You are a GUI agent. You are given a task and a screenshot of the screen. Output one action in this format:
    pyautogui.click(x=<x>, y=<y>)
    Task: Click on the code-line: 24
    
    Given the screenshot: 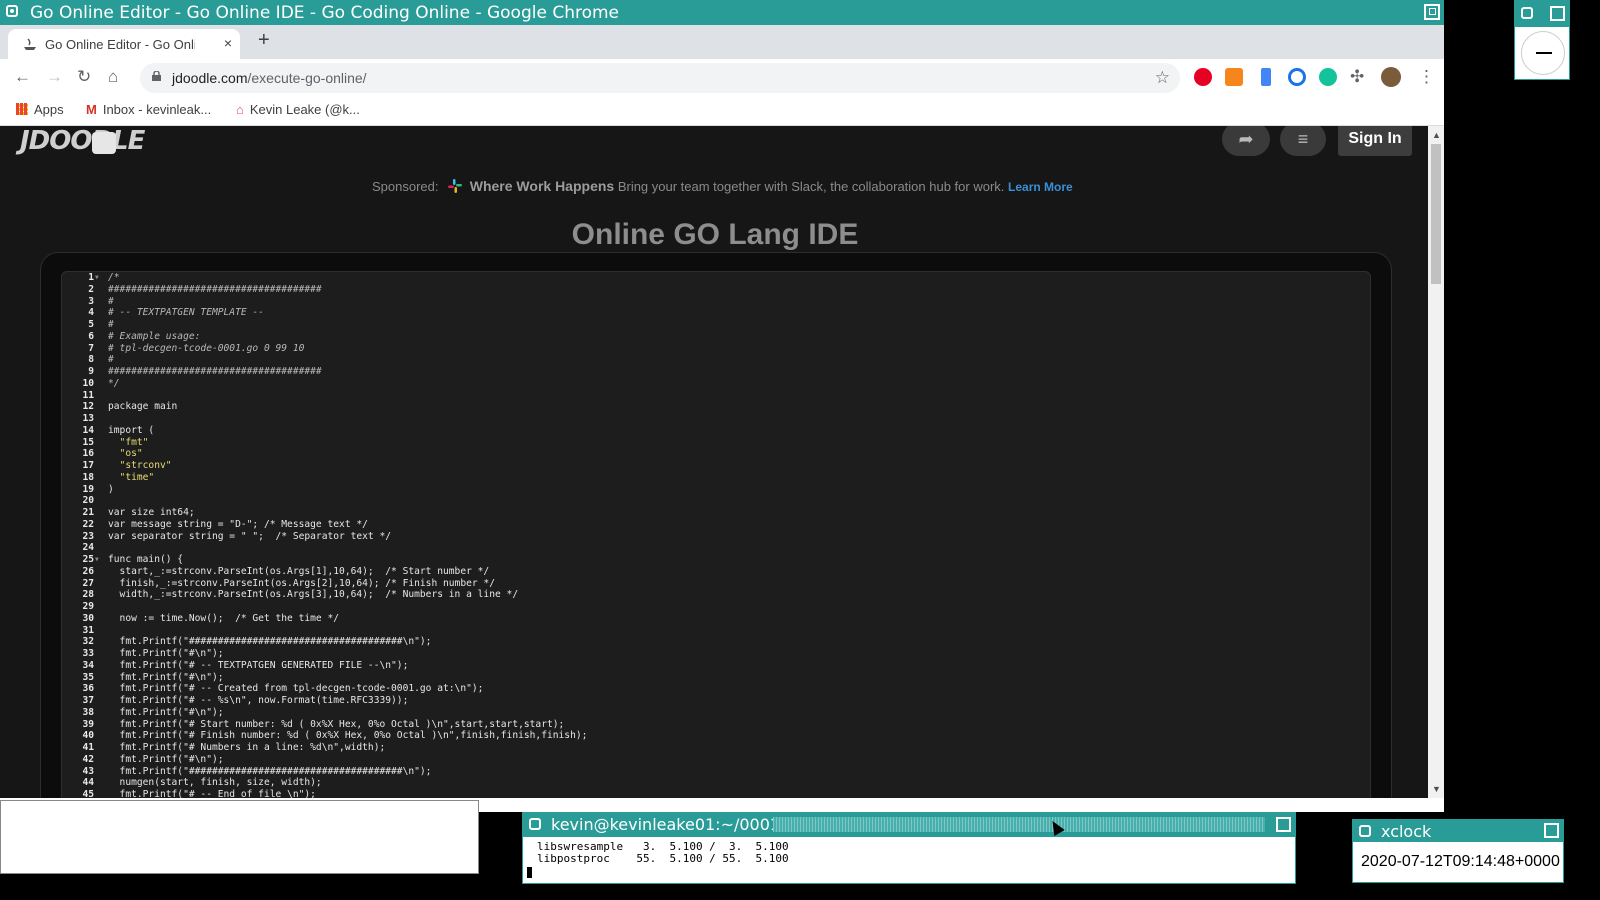 What is the action you would take?
    pyautogui.click(x=324, y=548)
    